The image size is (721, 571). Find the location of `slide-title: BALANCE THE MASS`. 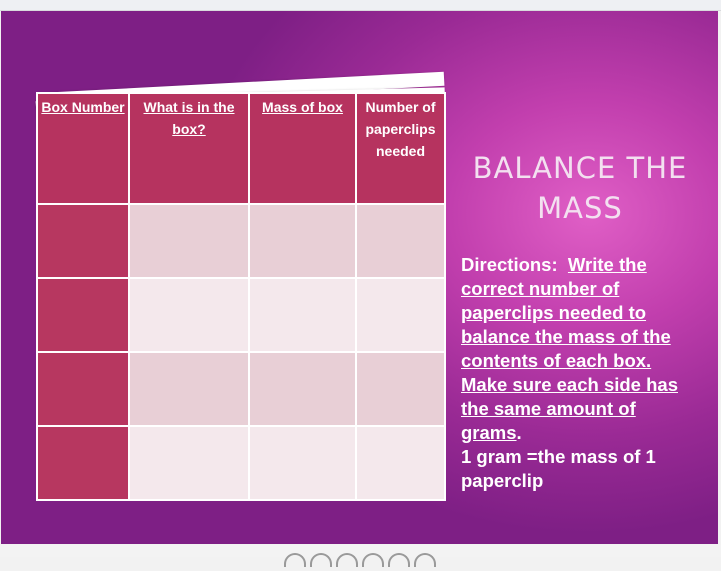

slide-title: BALANCE THE MASS is located at coordinates (580, 188).